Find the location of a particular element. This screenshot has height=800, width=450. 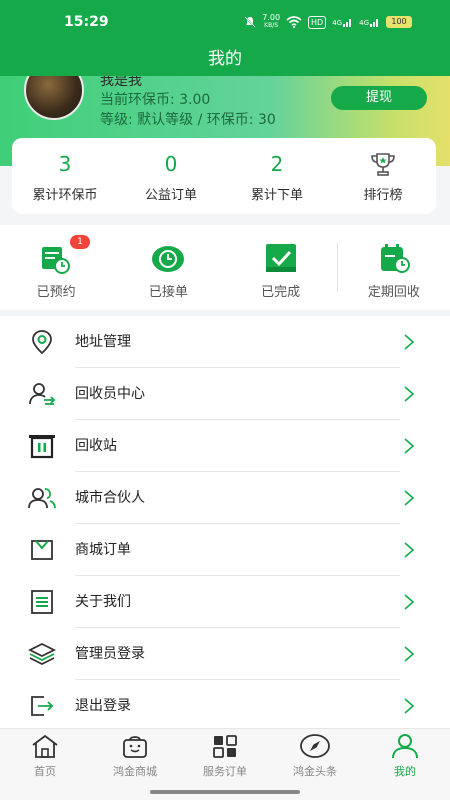

menu-item-about: 关于我们 is located at coordinates (225, 602).